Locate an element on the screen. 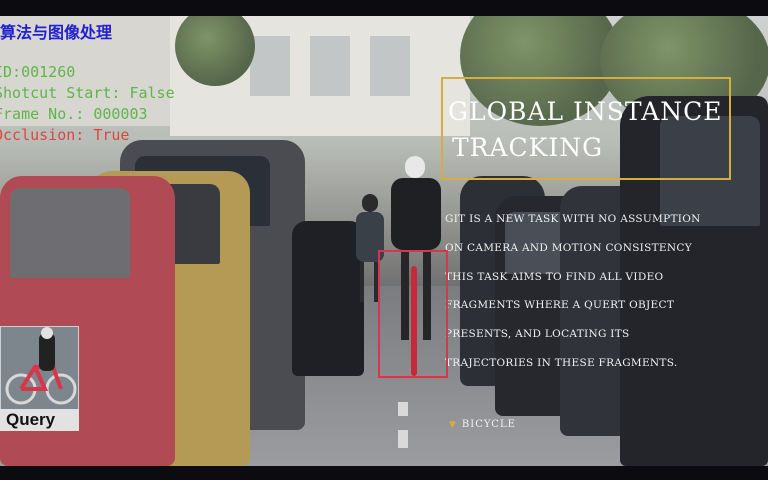 This screenshot has height=480, width=768. description-line: TRAJECTORIES IN THESE FRAGMENTS. is located at coordinates (561, 362).